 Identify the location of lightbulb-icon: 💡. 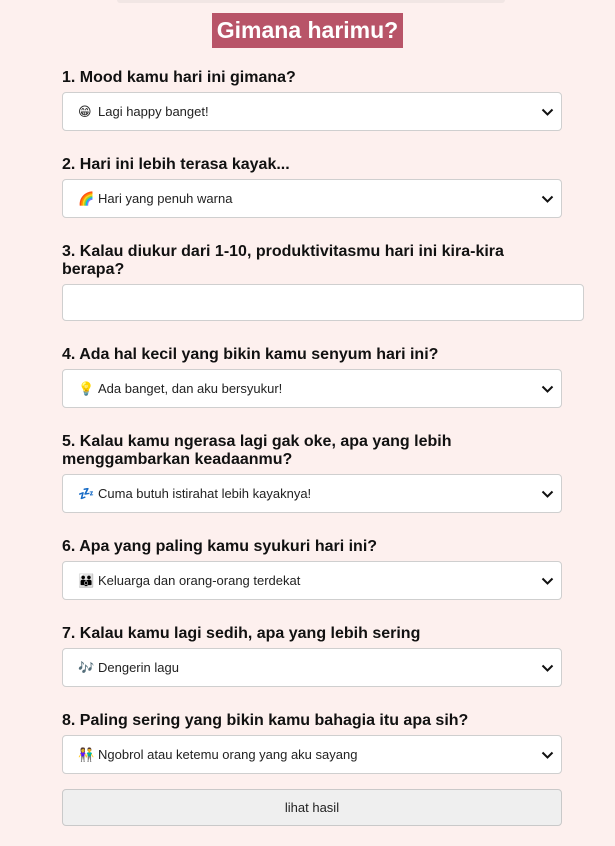
(86, 388).